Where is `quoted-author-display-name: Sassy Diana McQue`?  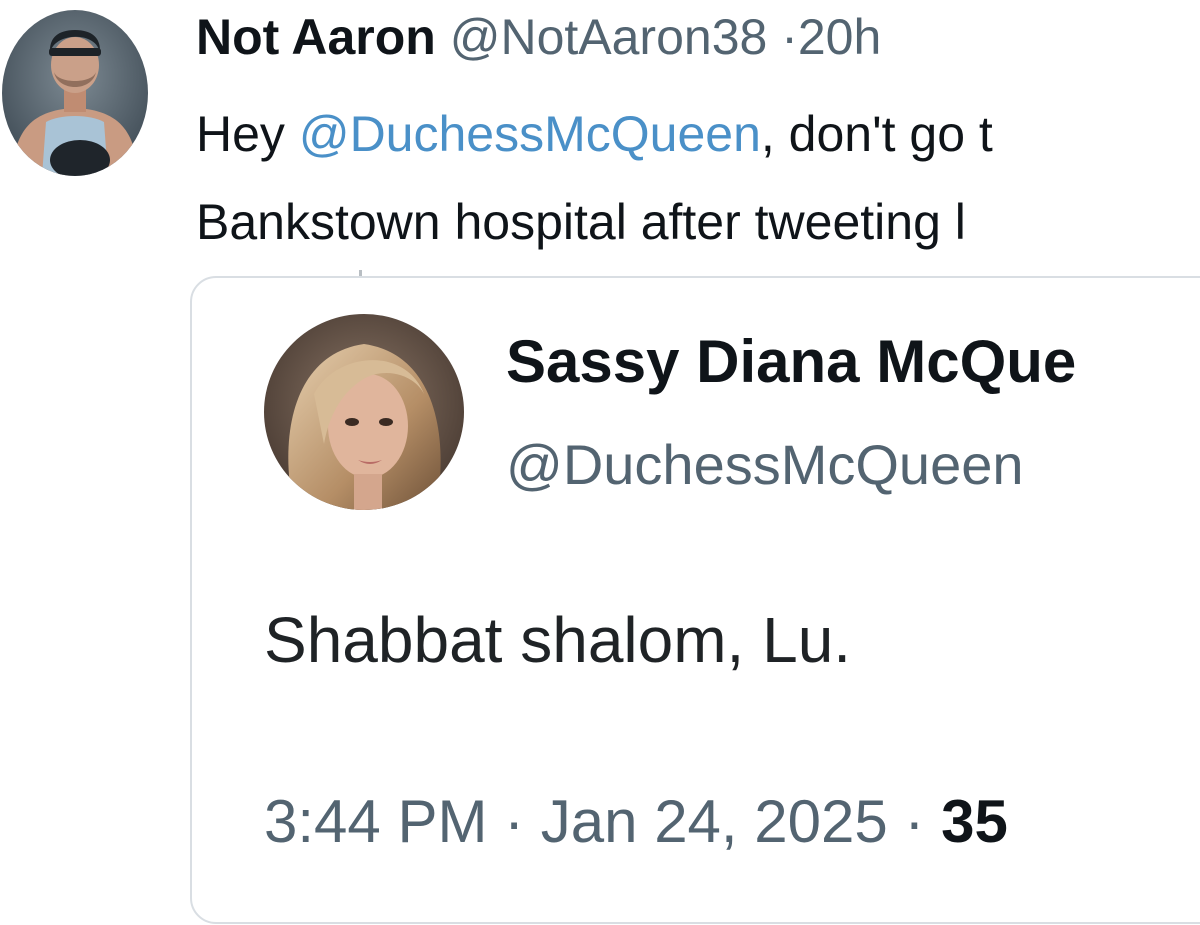 quoted-author-display-name: Sassy Diana McQue is located at coordinates (791, 362).